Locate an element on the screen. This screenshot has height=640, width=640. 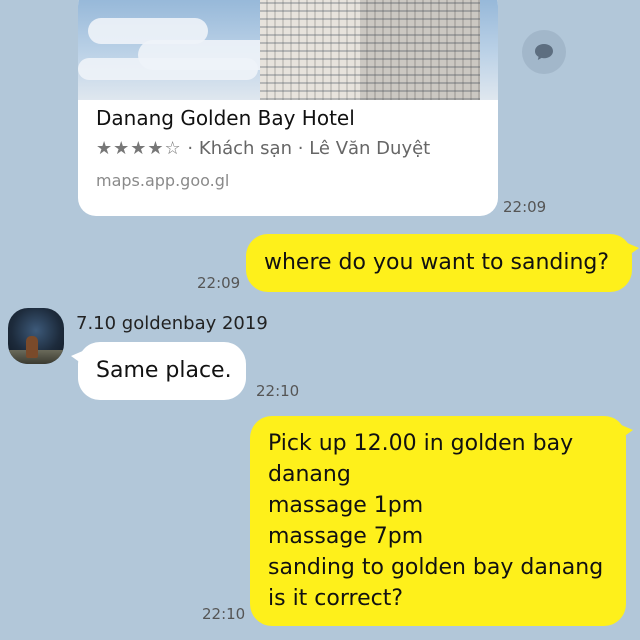
message-line: sanding to golden bay danang is located at coordinates (436, 567).